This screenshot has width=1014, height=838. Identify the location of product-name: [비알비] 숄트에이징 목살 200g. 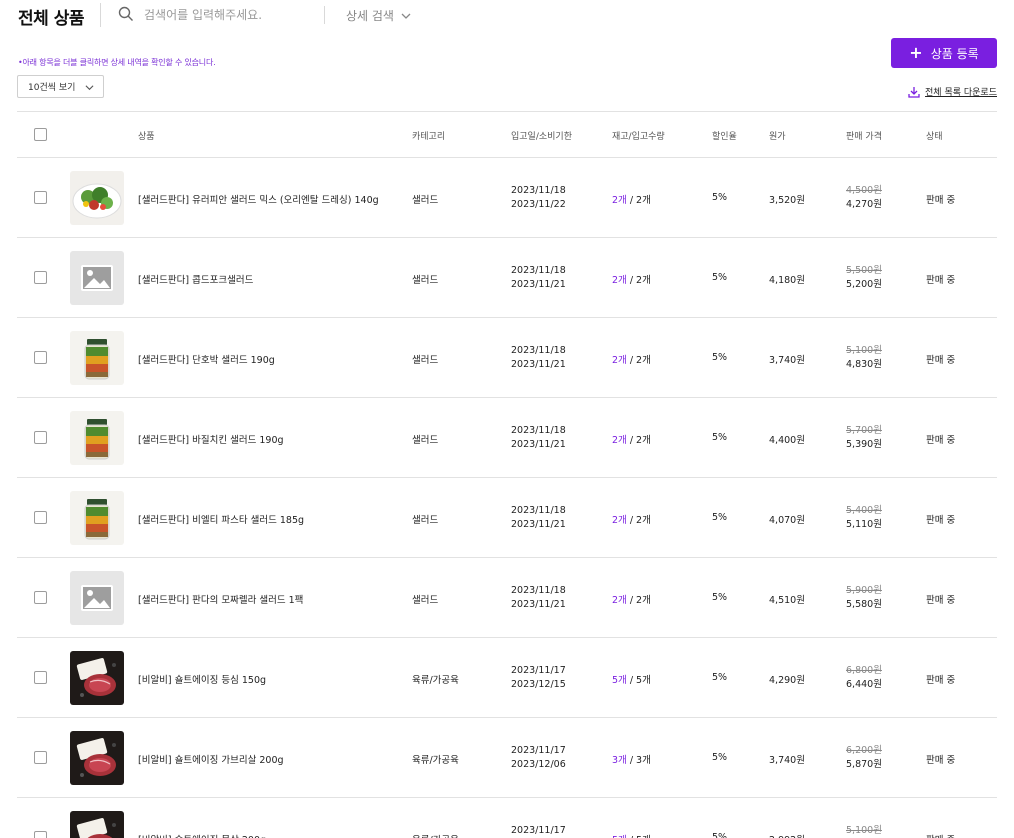
(202, 835).